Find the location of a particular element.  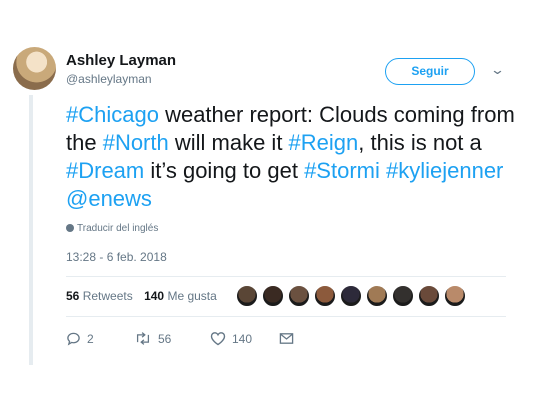

chevron-down-icon: ⌄ is located at coordinates (497, 70).